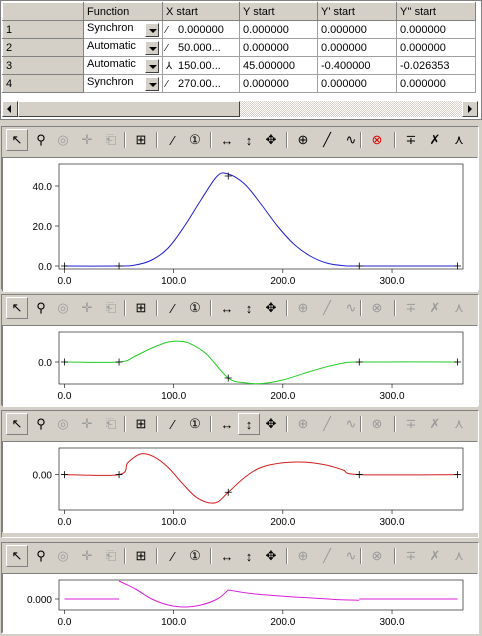 The width and height of the screenshot is (482, 636). I want to click on jerk-curve, so click(294, 595).